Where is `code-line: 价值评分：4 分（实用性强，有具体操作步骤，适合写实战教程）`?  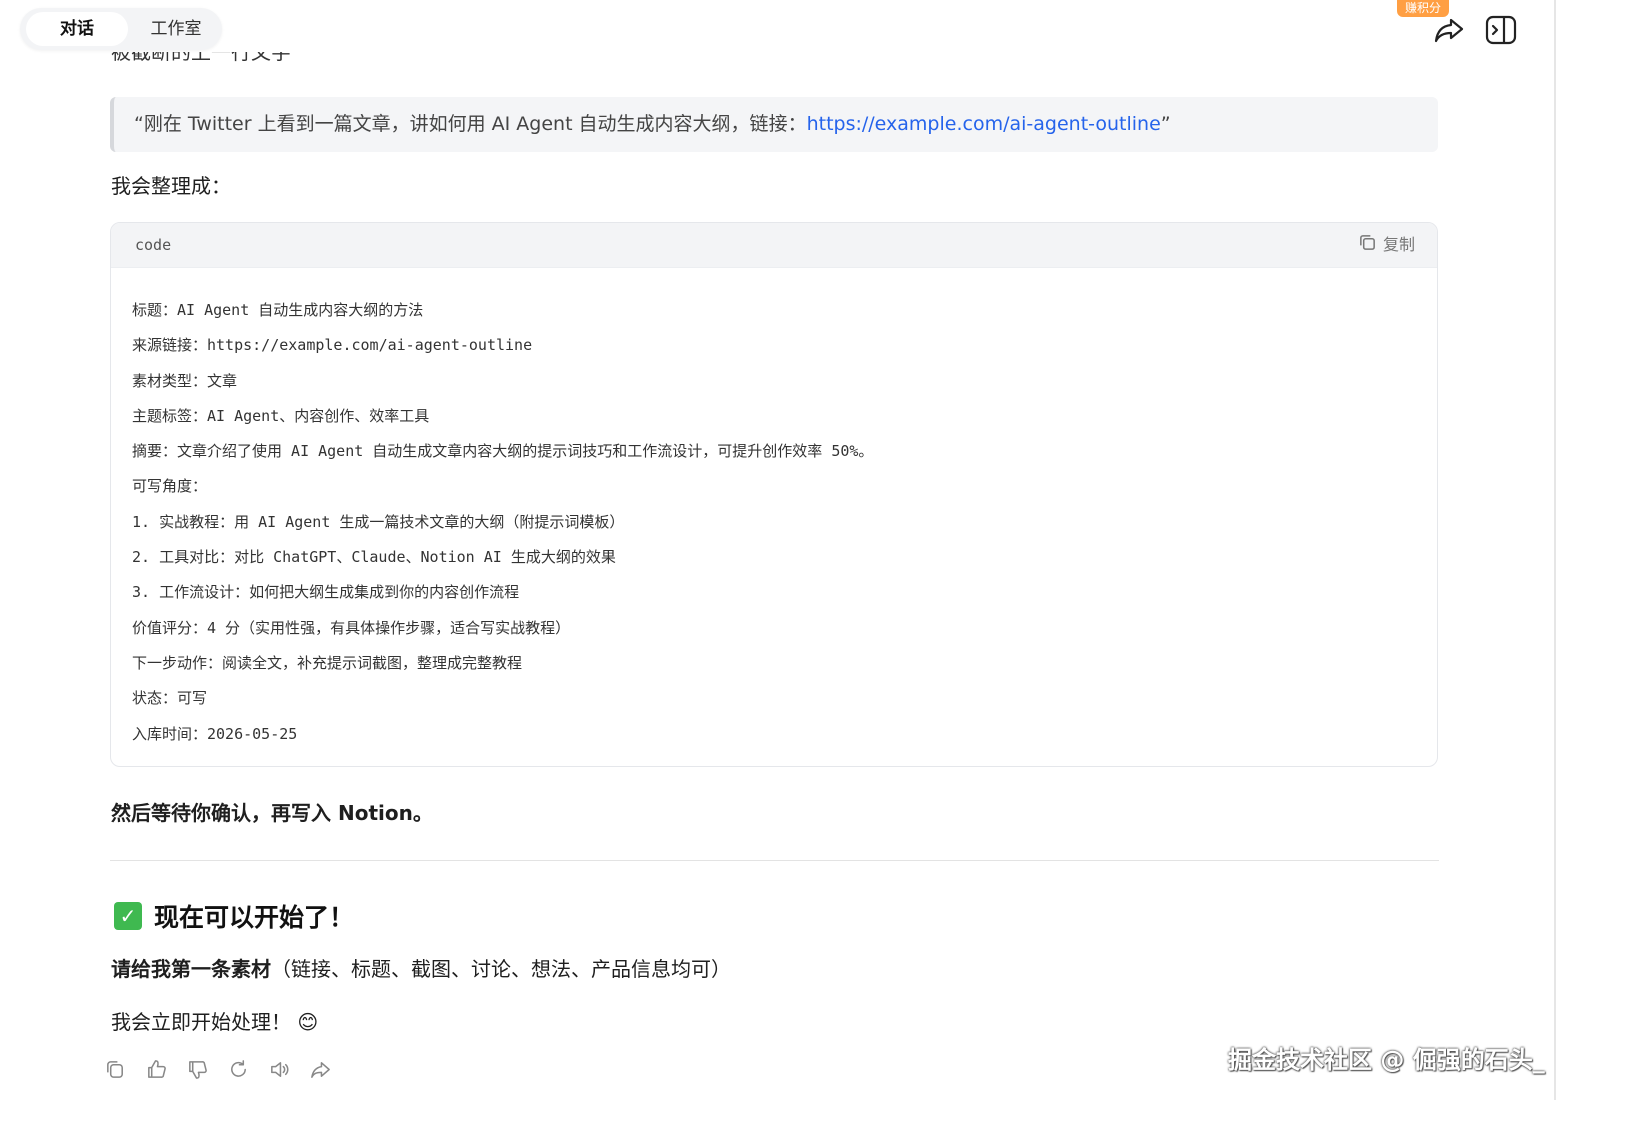 code-line: 价值评分：4 分（实用性强，有具体操作步骤，适合写实战教程） is located at coordinates (351, 627).